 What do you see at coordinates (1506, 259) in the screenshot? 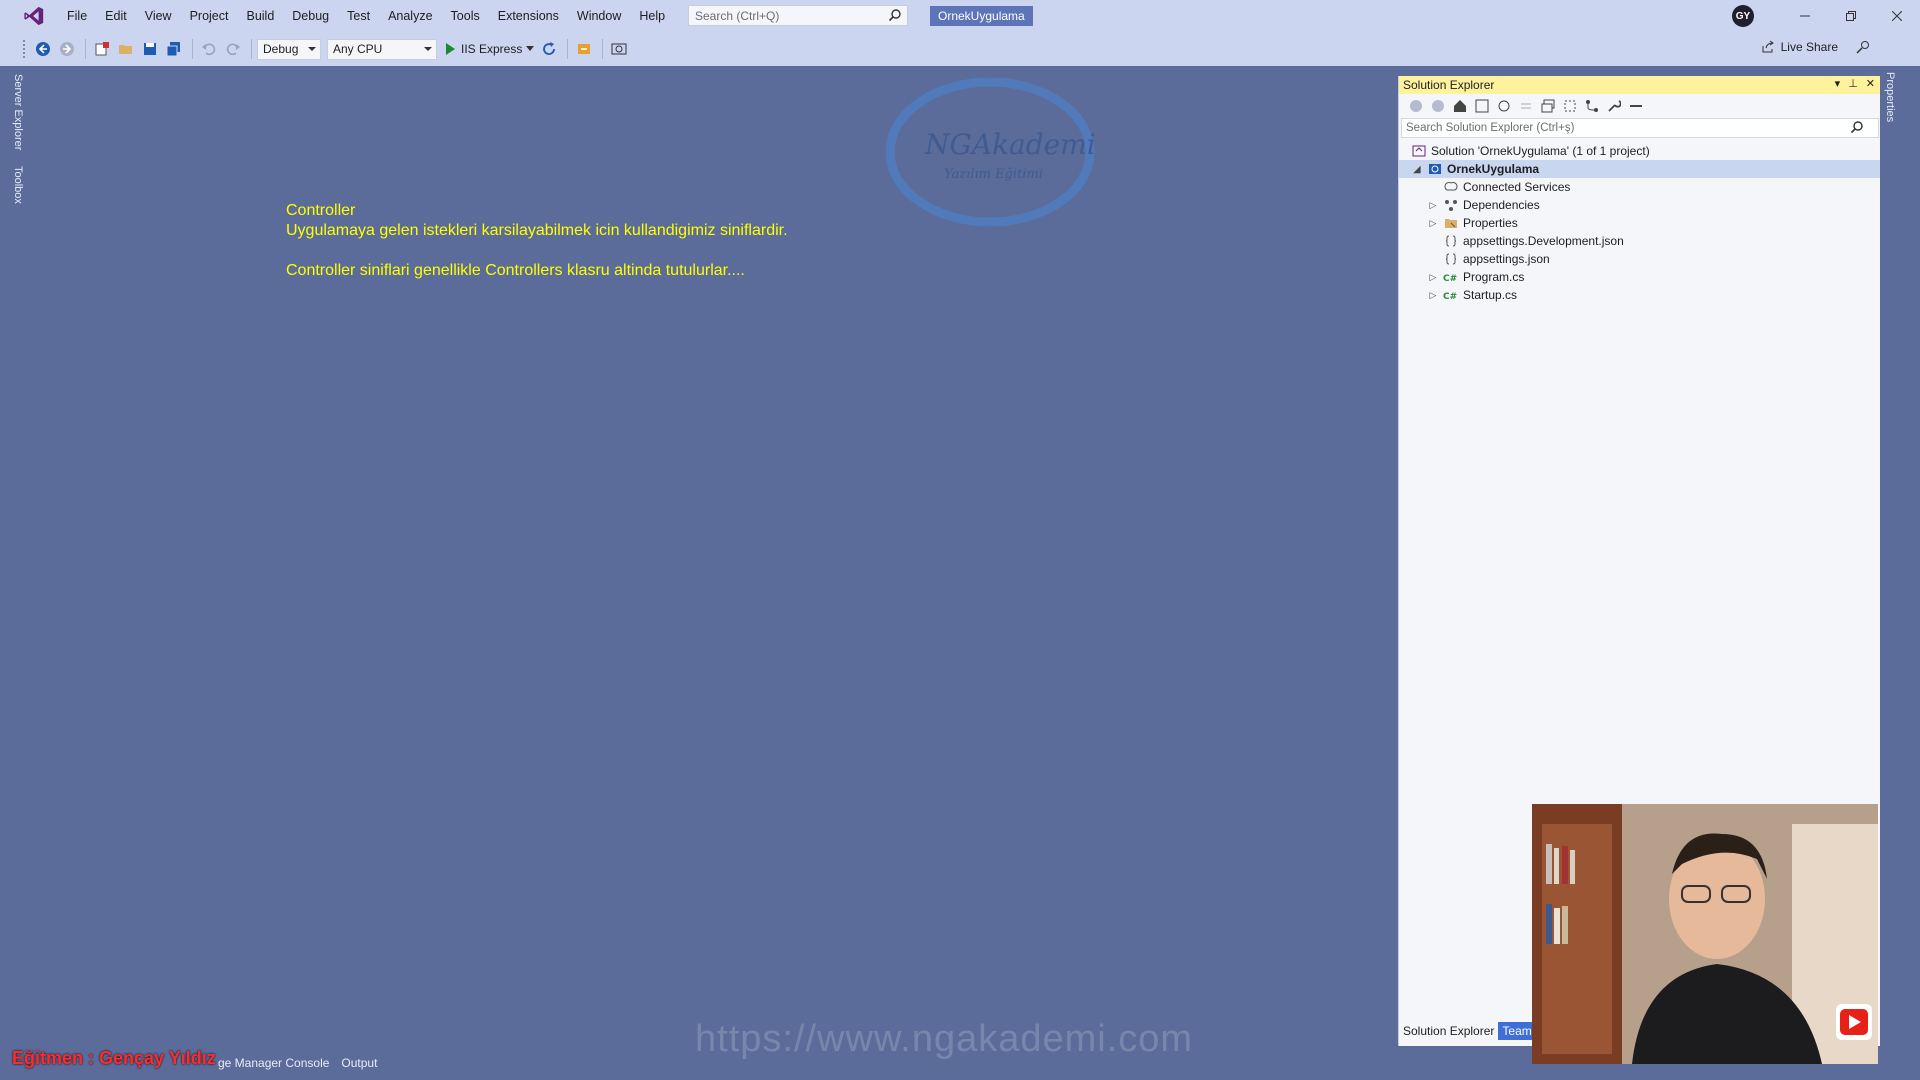
I see `tree-item-label: appsettings.json` at bounding box center [1506, 259].